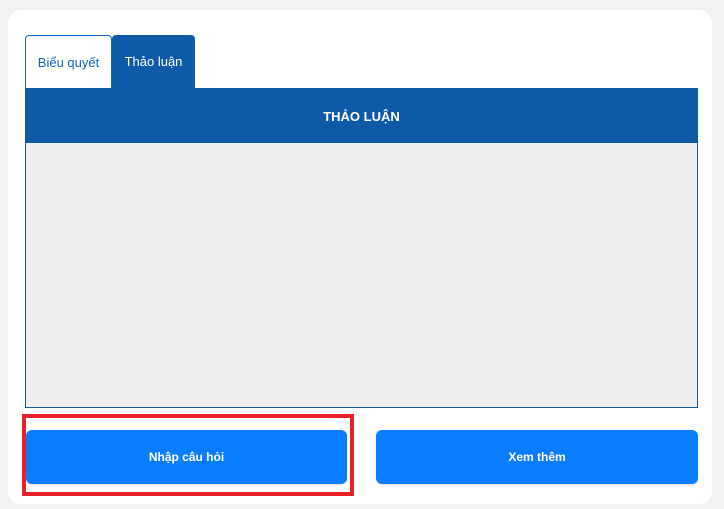  I want to click on tab-voting: Biểu quyết, so click(68, 61).